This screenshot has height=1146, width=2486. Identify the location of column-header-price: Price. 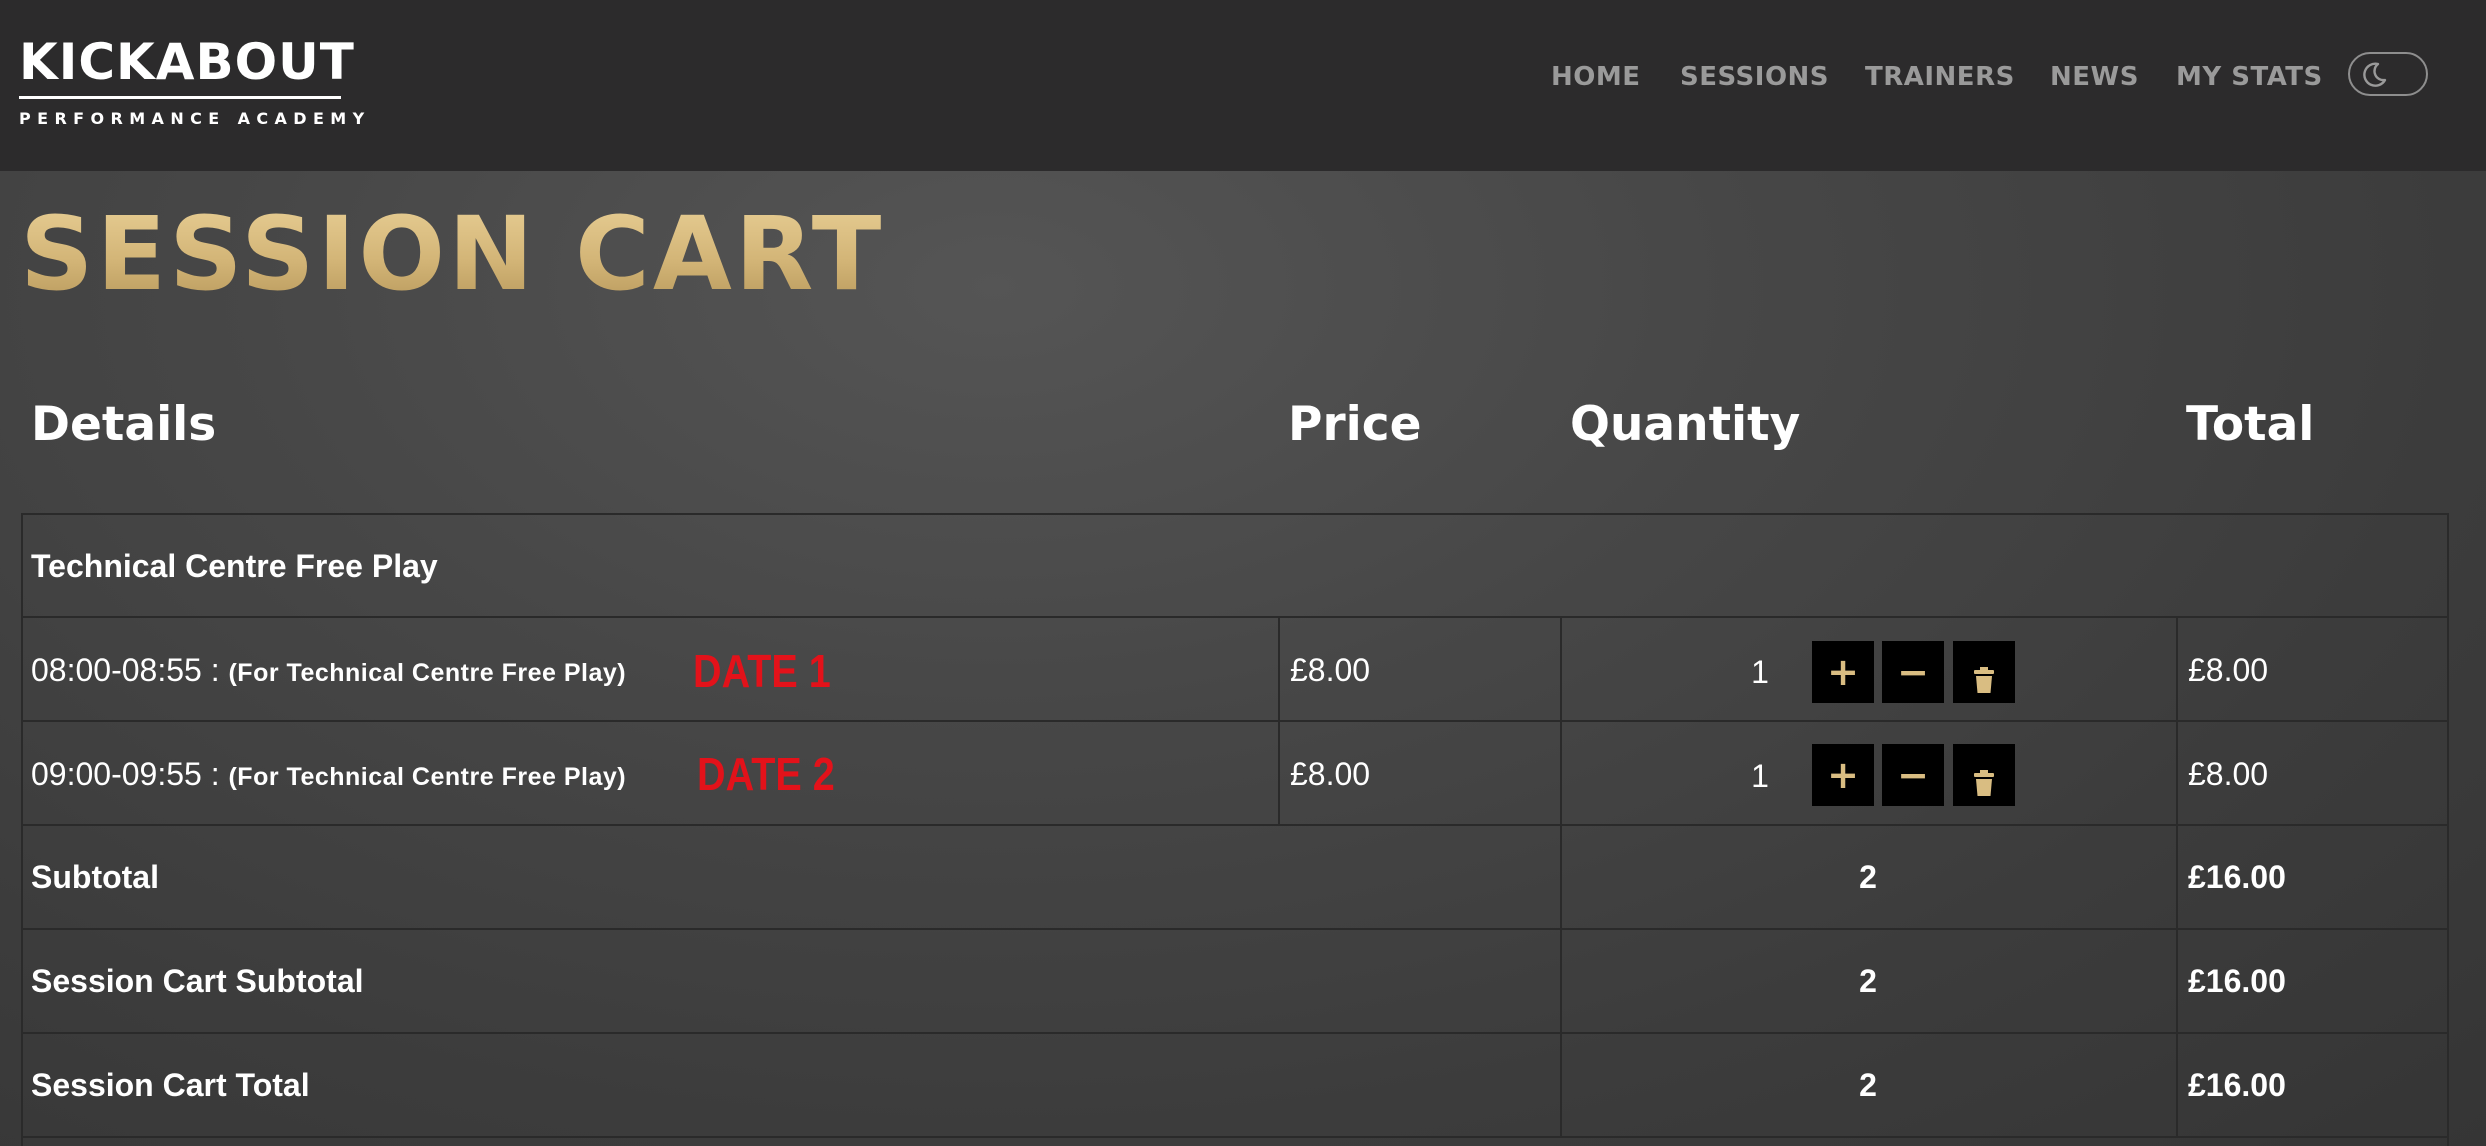
(1355, 424).